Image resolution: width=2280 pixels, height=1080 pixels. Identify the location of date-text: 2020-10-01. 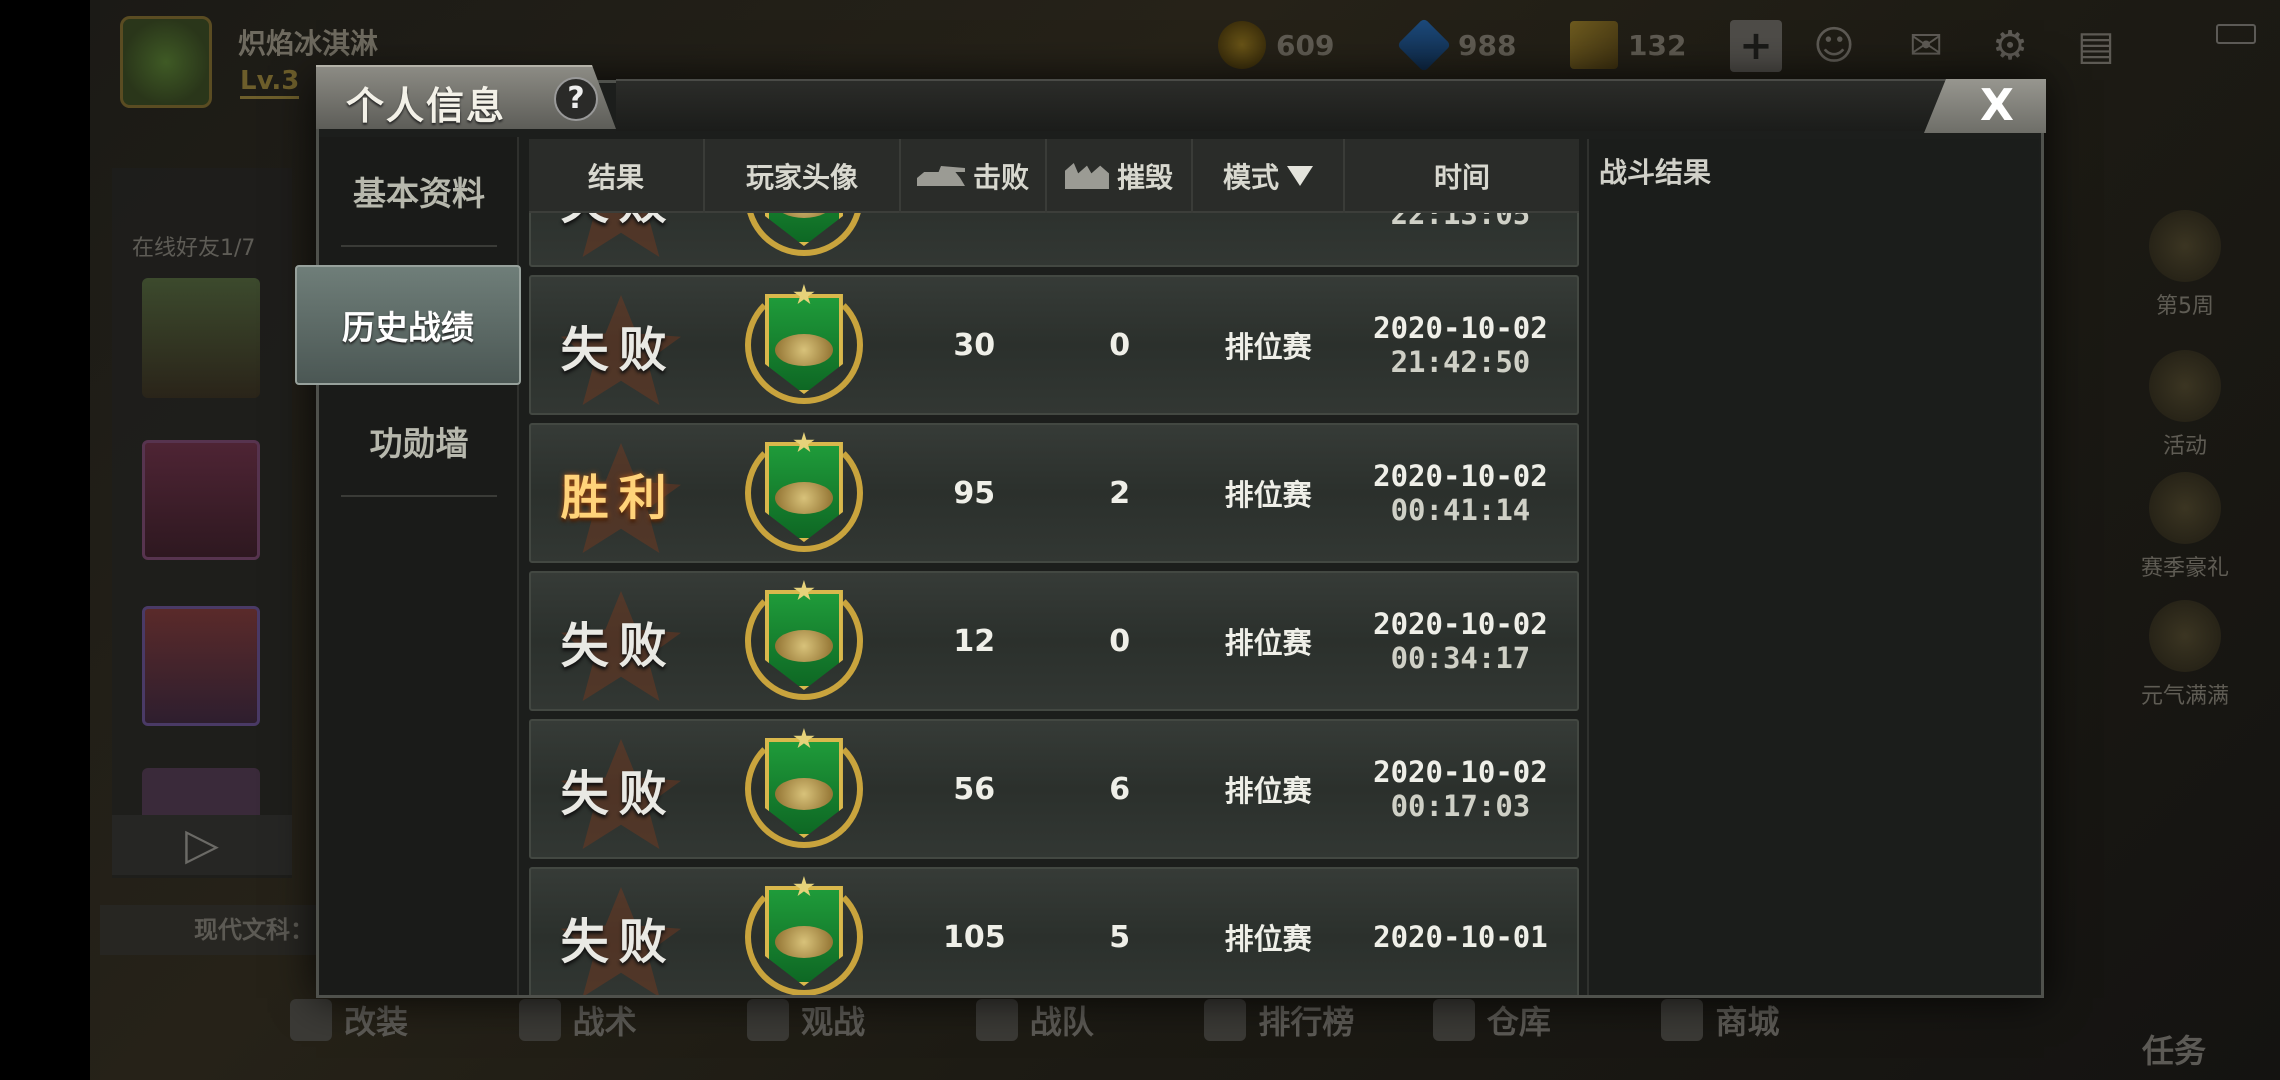
(1460, 937).